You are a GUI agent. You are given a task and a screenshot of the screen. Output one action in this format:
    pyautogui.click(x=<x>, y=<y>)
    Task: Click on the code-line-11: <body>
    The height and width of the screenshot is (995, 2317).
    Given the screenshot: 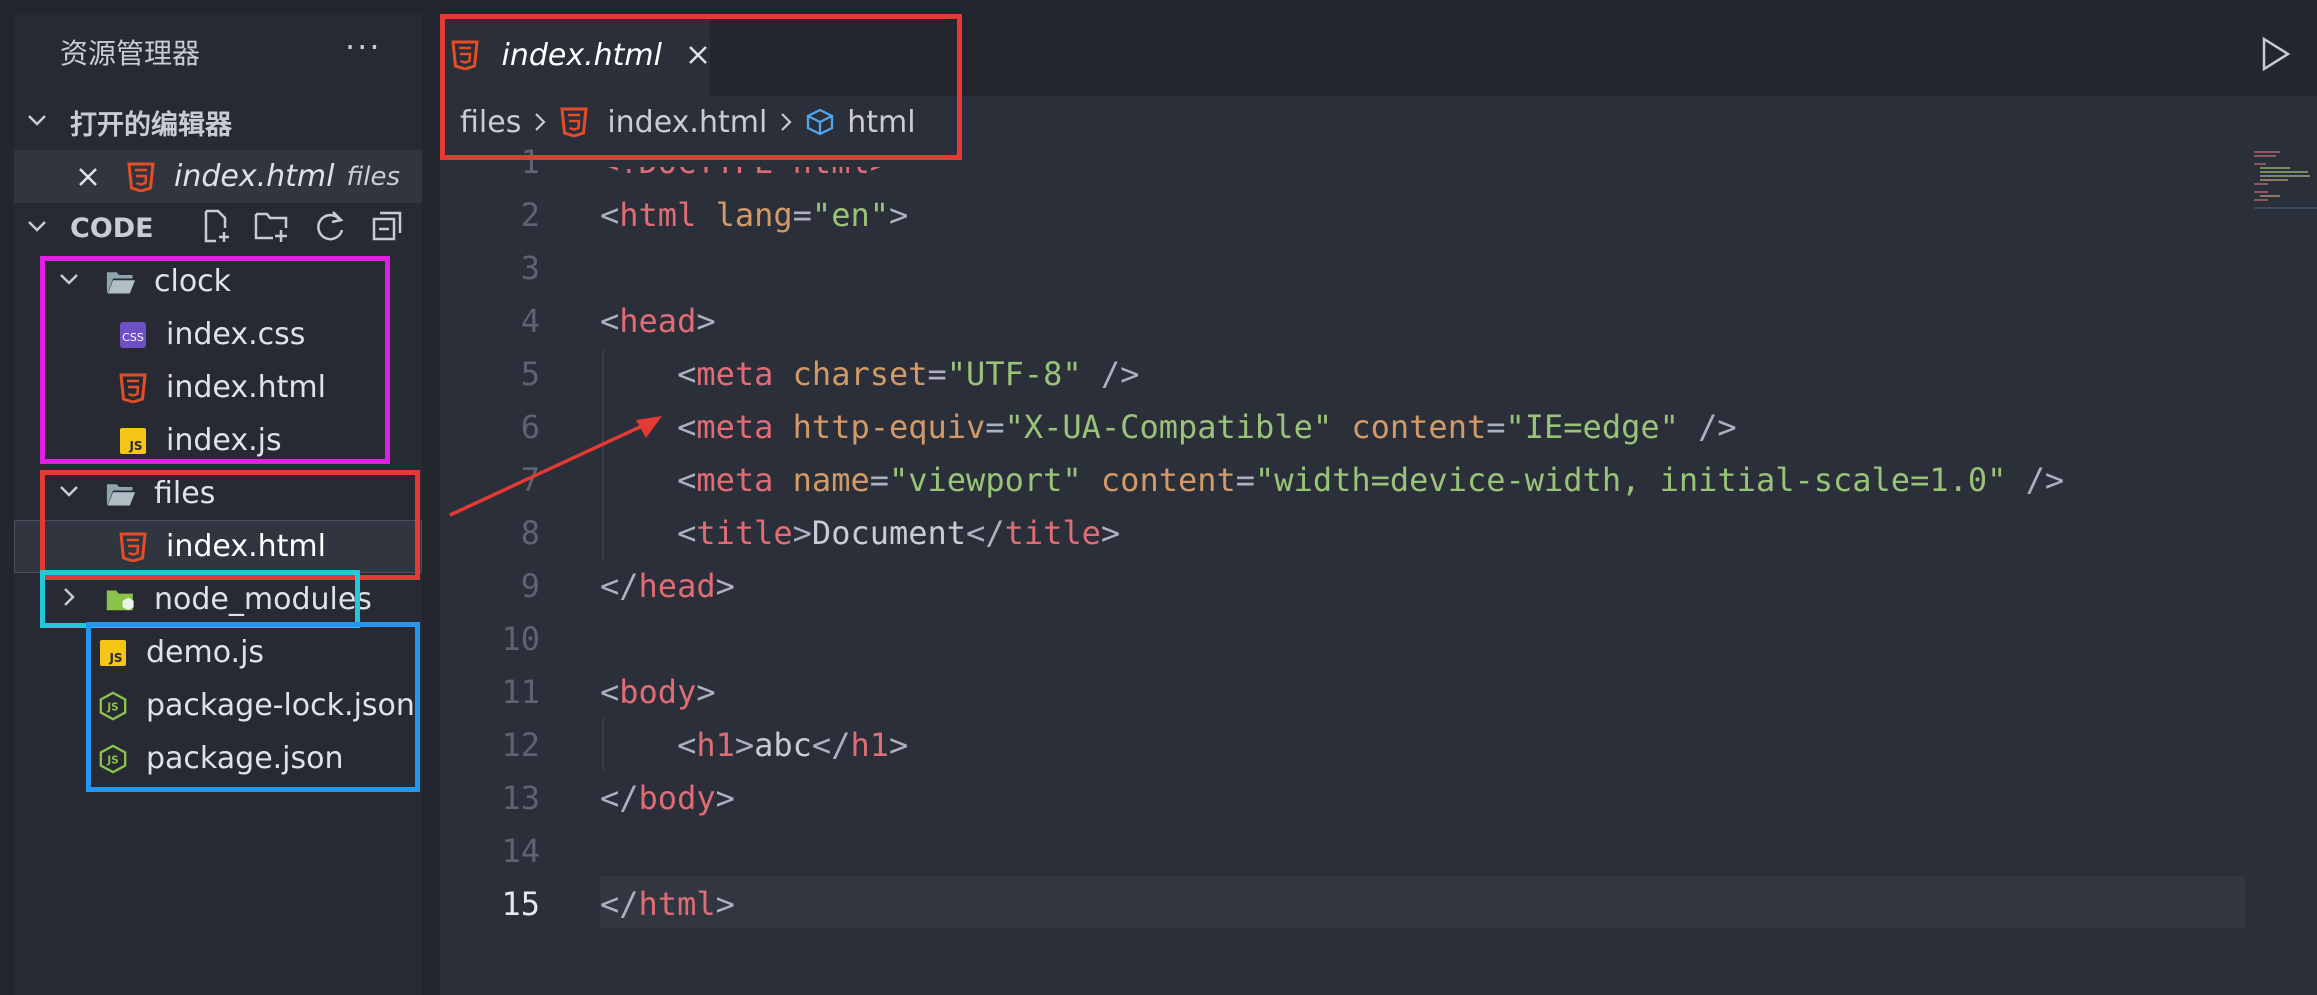 What is the action you would take?
    pyautogui.click(x=658, y=692)
    